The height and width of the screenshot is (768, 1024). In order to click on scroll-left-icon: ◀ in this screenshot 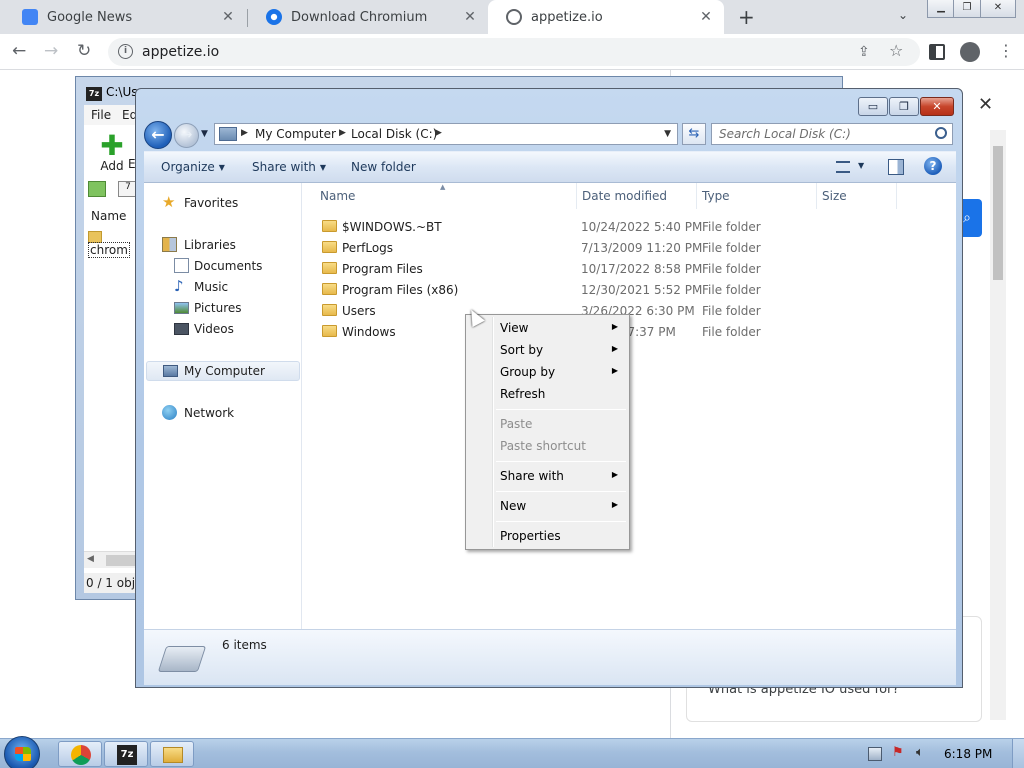, I will do `click(90, 559)`.